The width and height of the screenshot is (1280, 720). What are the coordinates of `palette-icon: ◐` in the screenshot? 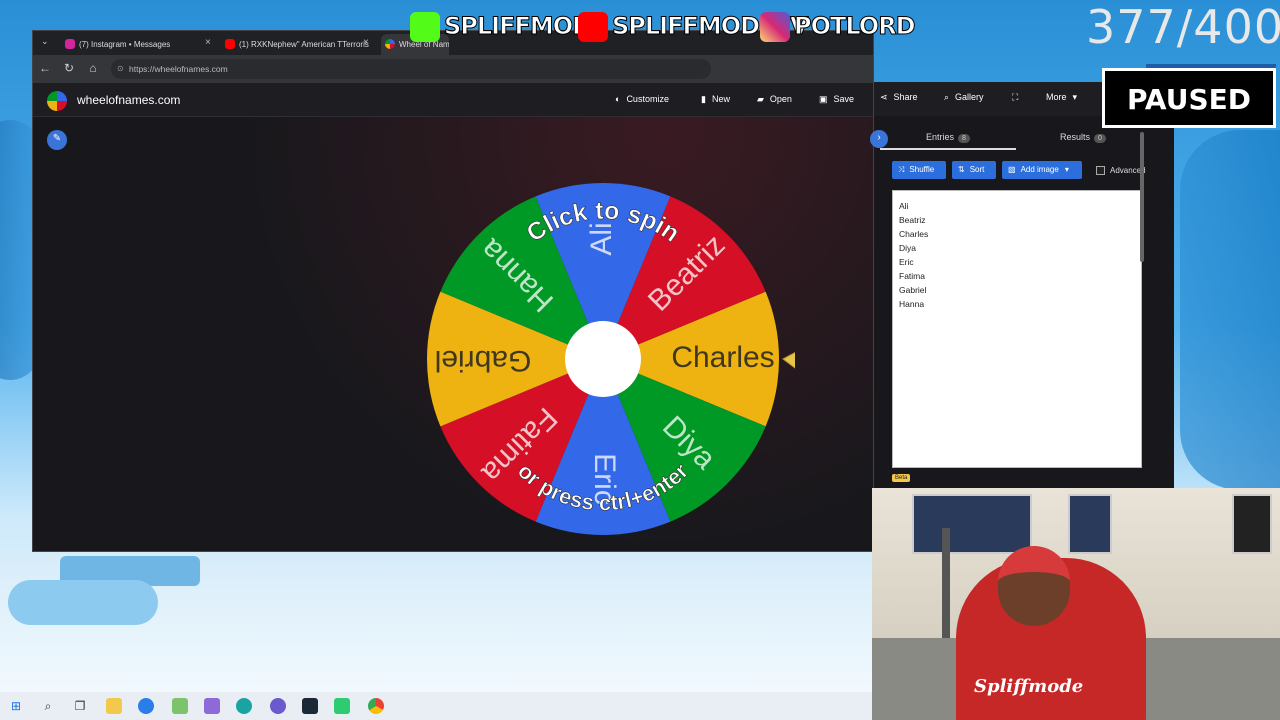 It's located at (618, 99).